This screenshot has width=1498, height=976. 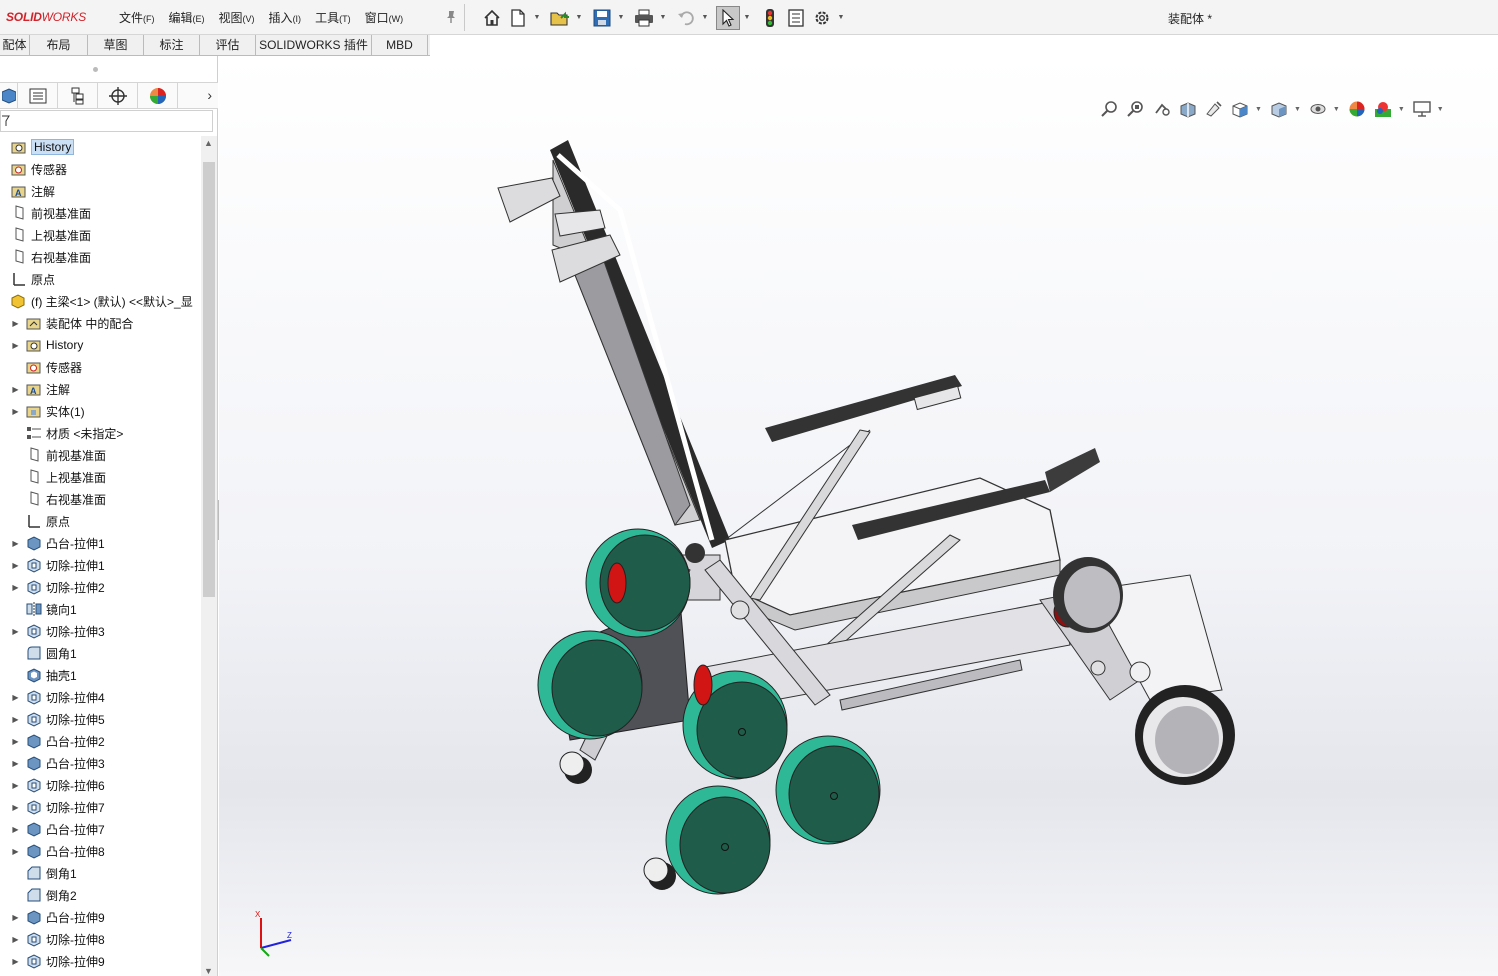 What do you see at coordinates (560, 18) in the screenshot?
I see `open-icon` at bounding box center [560, 18].